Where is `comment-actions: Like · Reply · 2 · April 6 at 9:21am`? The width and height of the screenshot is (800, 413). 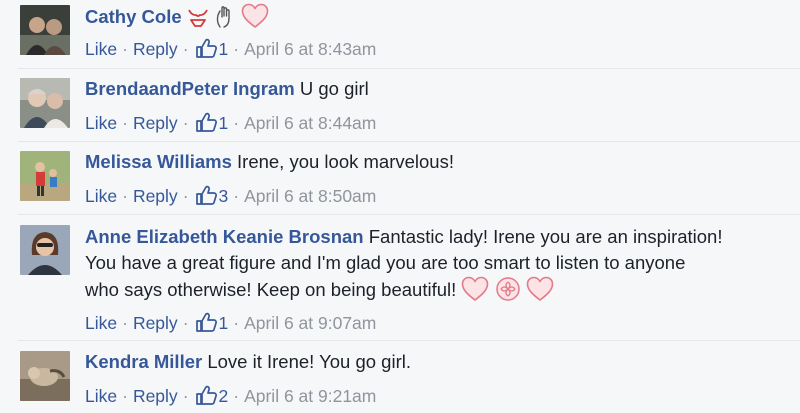 comment-actions: Like · Reply · 2 · April 6 at 9:21am is located at coordinates (231, 395).